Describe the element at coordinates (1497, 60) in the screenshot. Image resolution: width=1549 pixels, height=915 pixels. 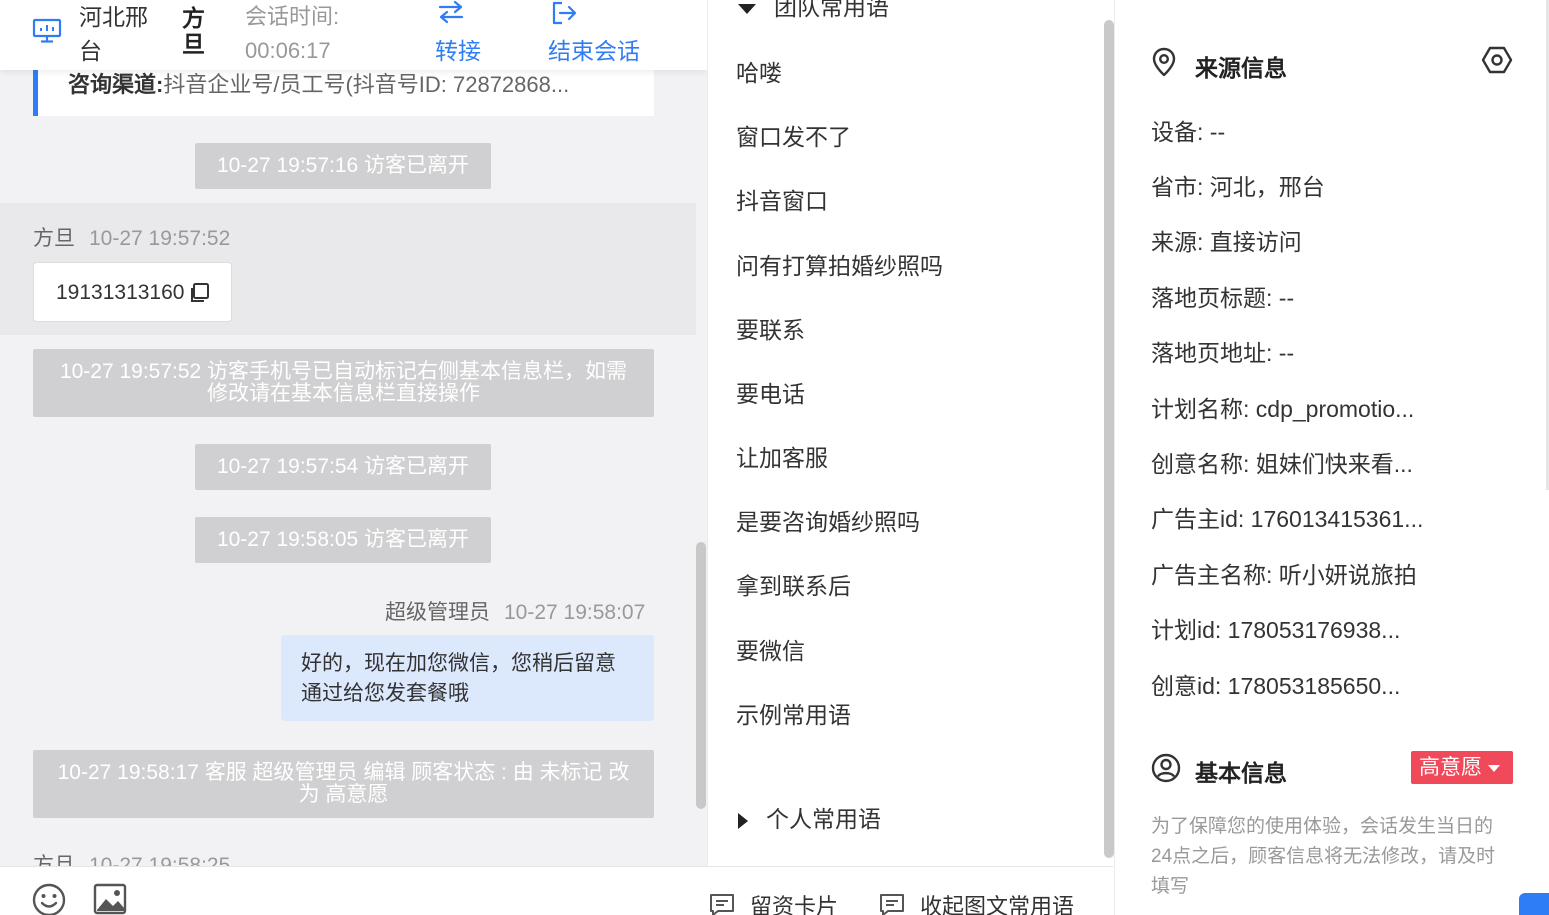
I see `settings-icon` at that location.